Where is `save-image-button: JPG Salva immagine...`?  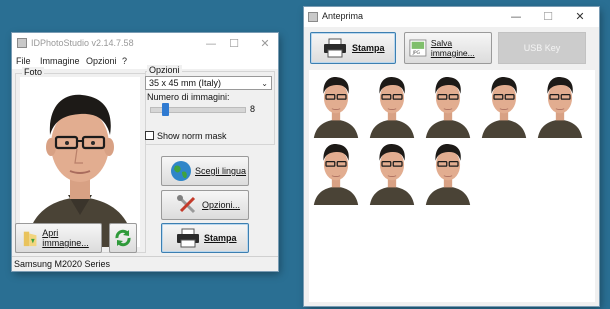 save-image-button: JPG Salva immagine... is located at coordinates (448, 48).